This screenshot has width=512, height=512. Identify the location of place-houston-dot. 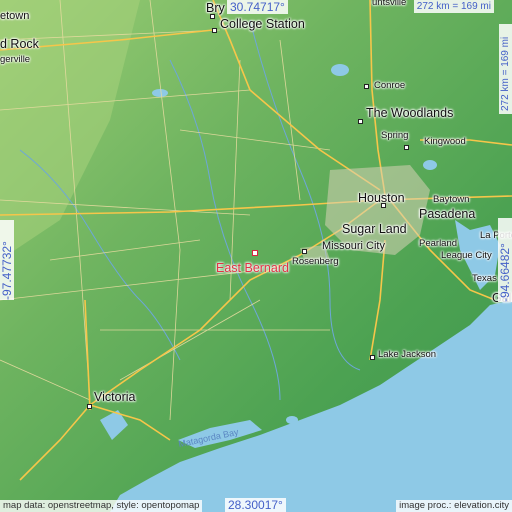
(383, 205).